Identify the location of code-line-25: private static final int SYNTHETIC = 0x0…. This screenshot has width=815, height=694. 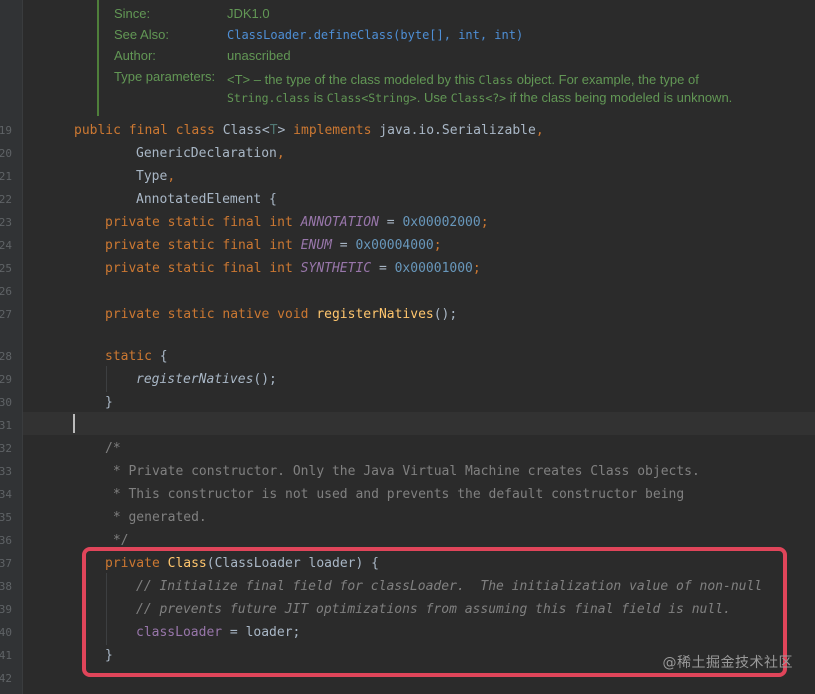
(293, 268).